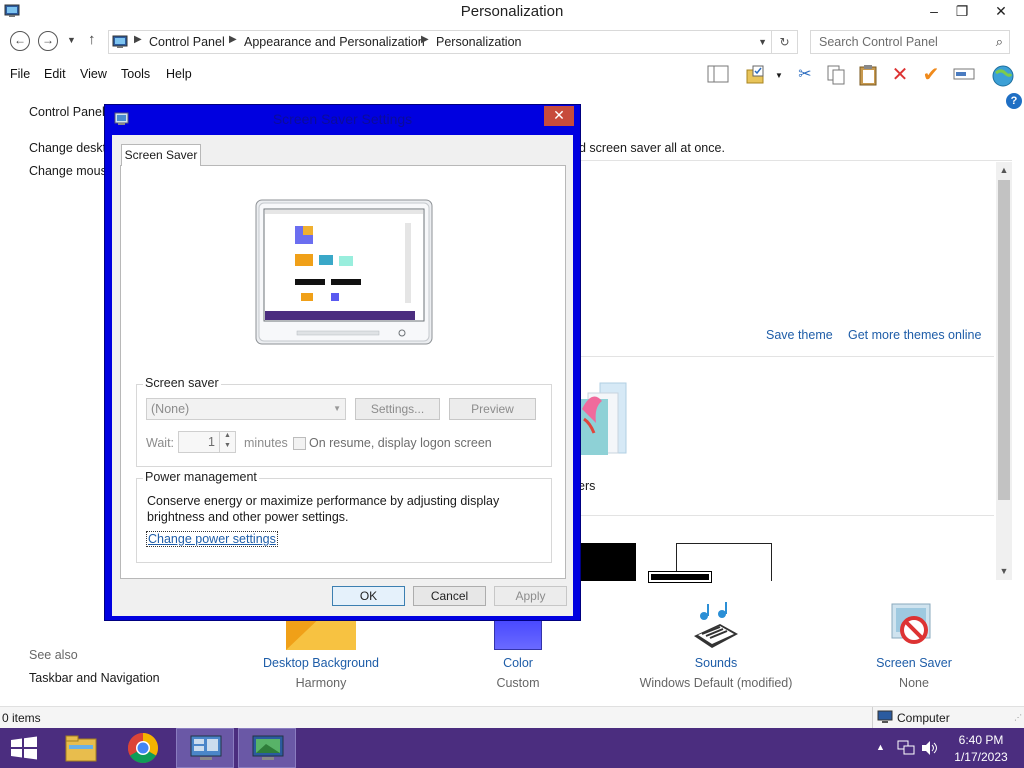  Describe the element at coordinates (962, 11) in the screenshot. I see `restore-button: ❐` at that location.